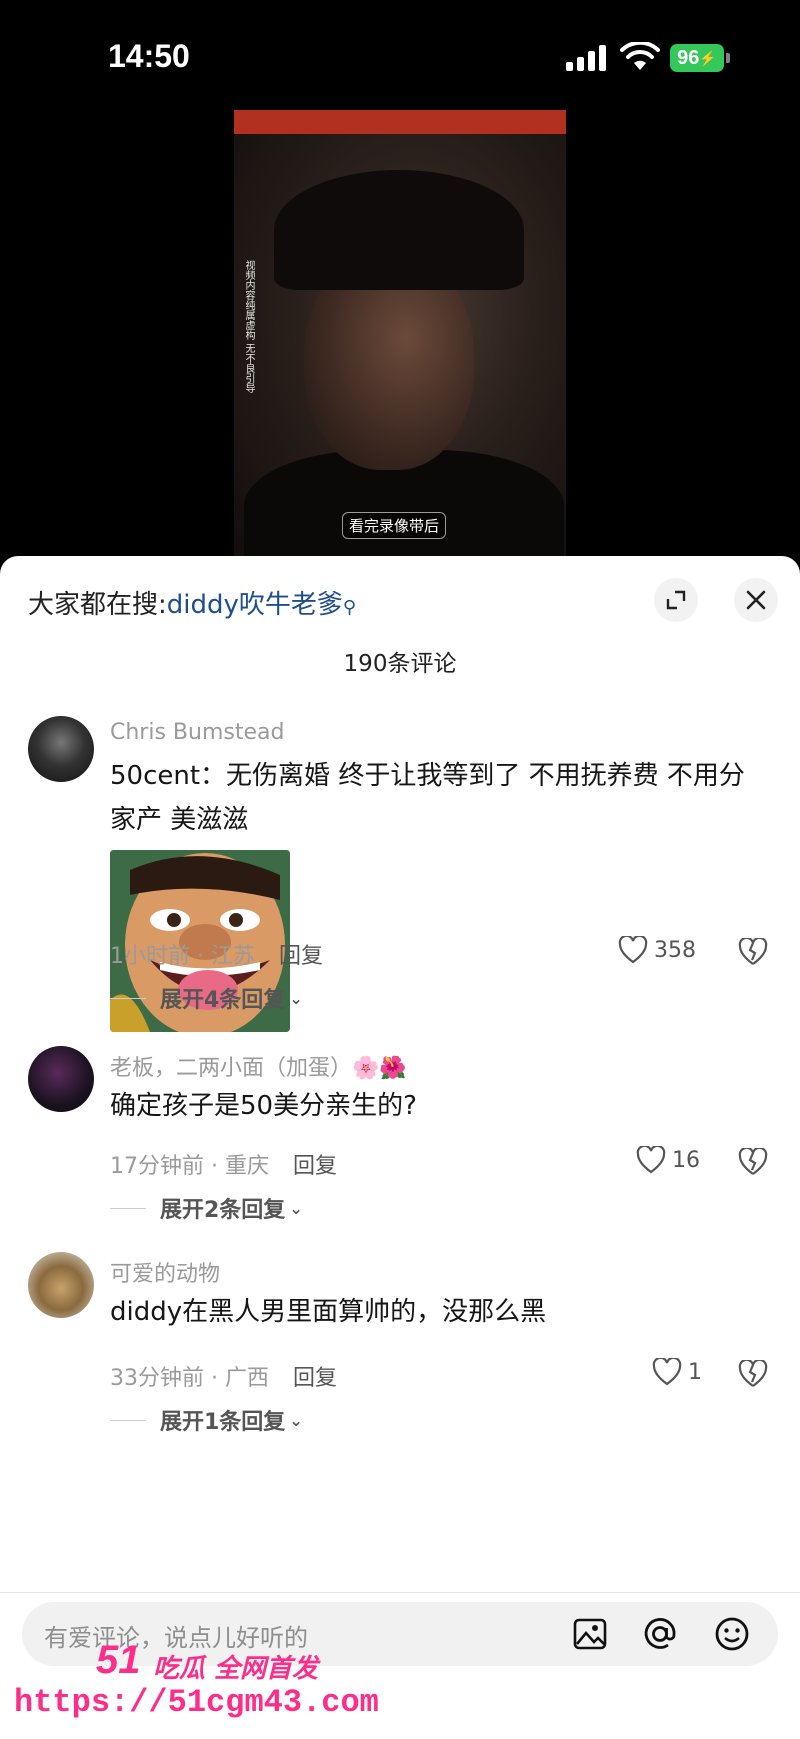  I want to click on watermark-tagline: 吃瓜 全网首发, so click(236, 1669).